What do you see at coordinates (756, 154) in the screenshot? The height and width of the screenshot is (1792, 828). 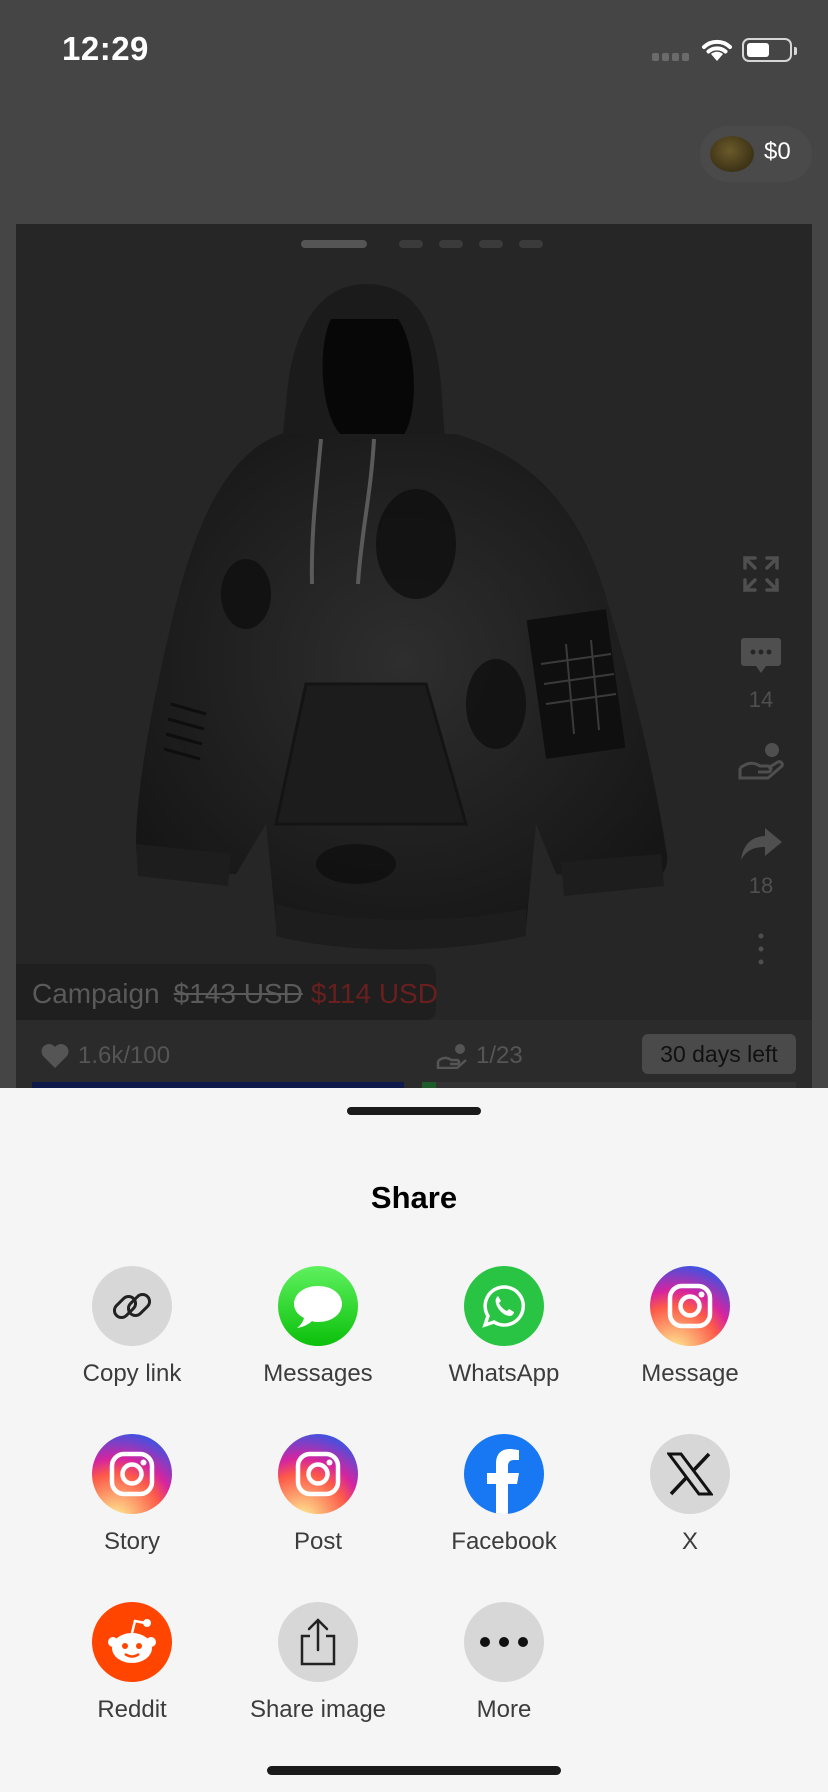 I see `wallet-balance-button: $0` at bounding box center [756, 154].